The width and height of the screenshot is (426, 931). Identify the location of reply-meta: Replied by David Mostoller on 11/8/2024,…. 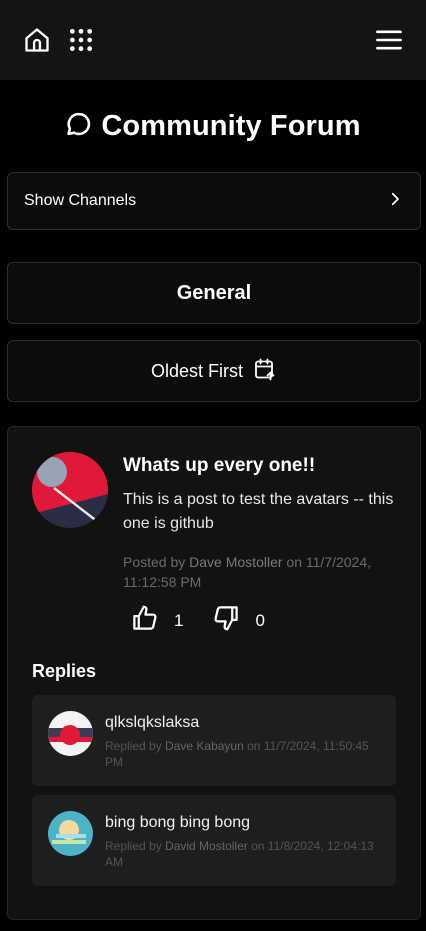
(245, 854).